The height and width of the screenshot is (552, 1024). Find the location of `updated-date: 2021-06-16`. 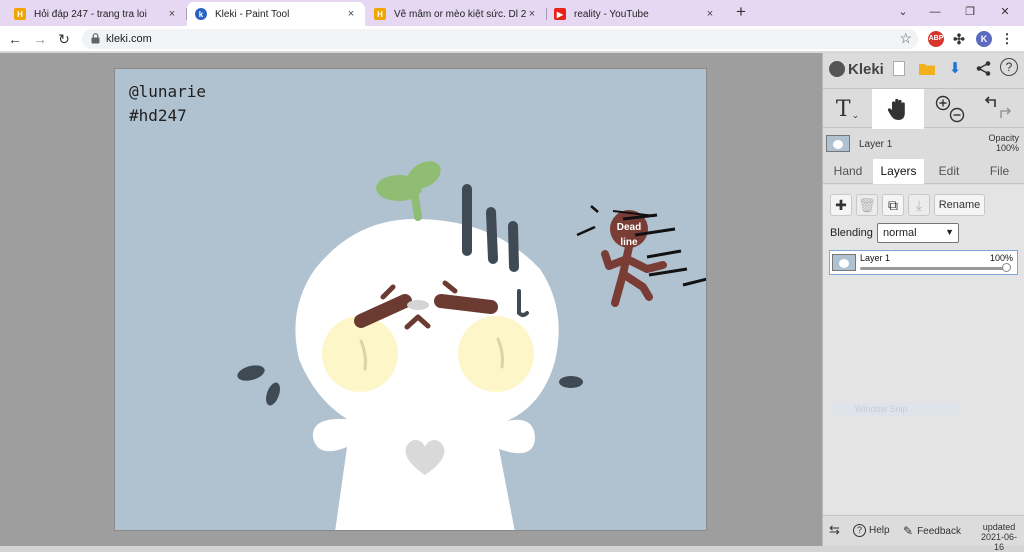

updated-date: 2021-06-16 is located at coordinates (999, 542).